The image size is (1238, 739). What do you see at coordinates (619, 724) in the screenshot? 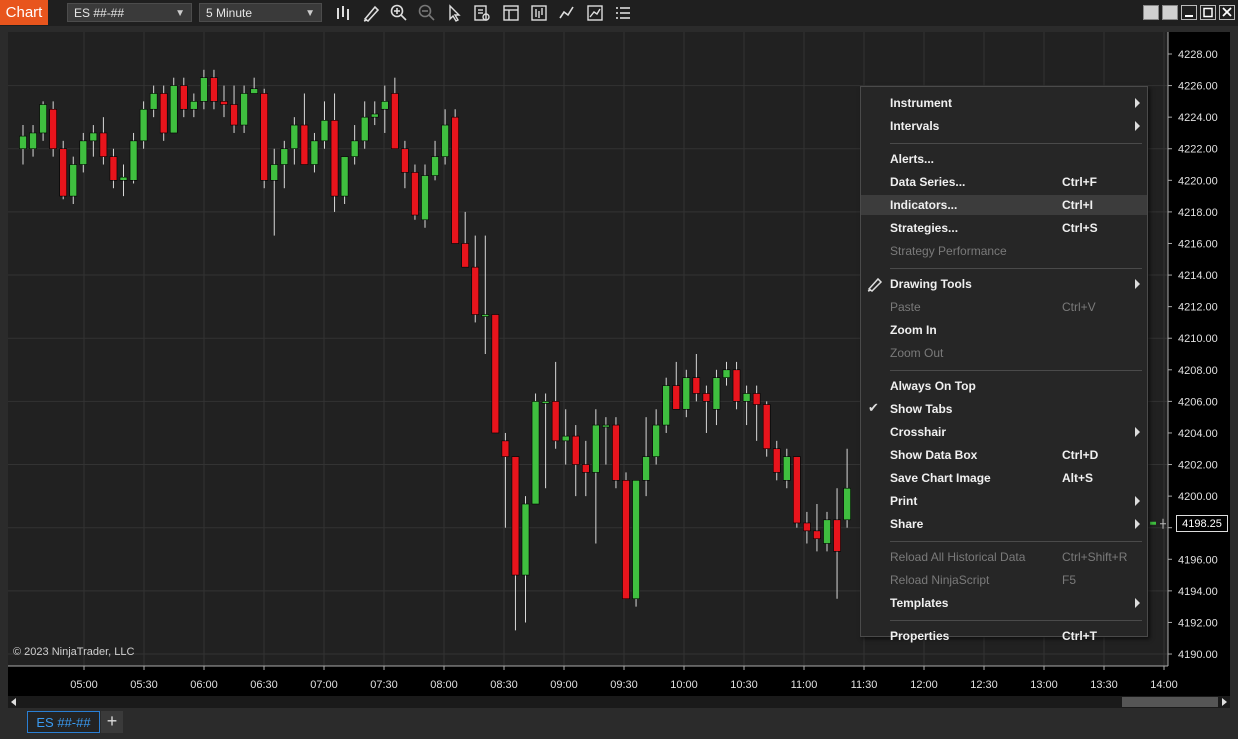
I see `tab-bar: ES ##-## +` at bounding box center [619, 724].